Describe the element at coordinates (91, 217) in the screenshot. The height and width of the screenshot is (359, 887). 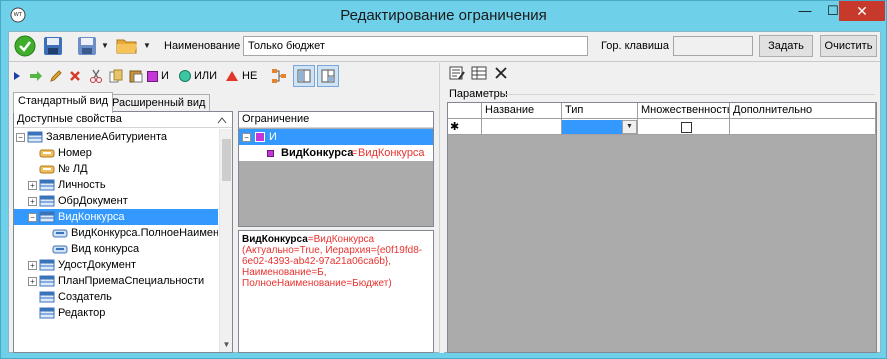
I see `tree-item-label: ВидКонкурса` at that location.